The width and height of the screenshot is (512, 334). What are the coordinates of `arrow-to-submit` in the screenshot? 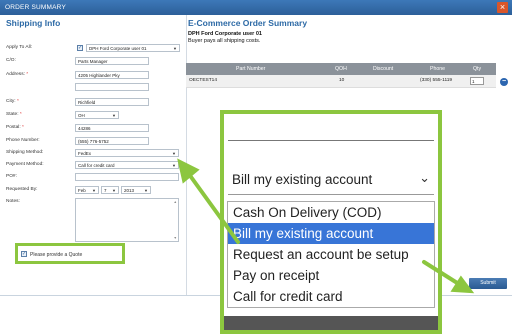 It's located at (443, 274).